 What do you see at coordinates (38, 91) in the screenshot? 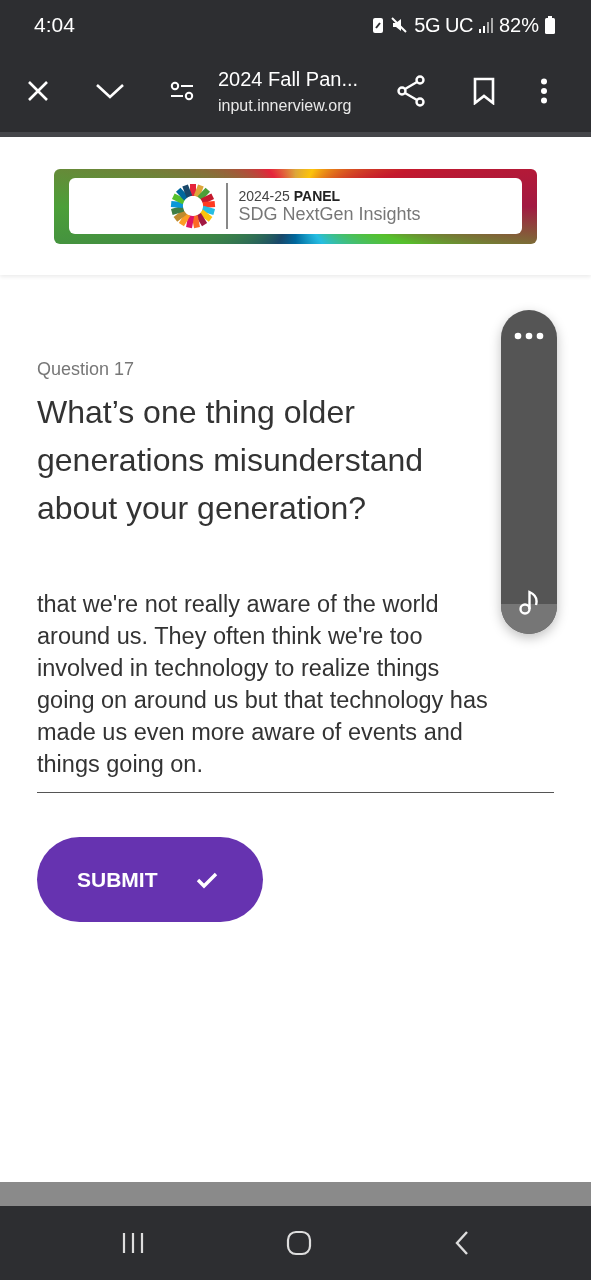
I see `close-icon` at bounding box center [38, 91].